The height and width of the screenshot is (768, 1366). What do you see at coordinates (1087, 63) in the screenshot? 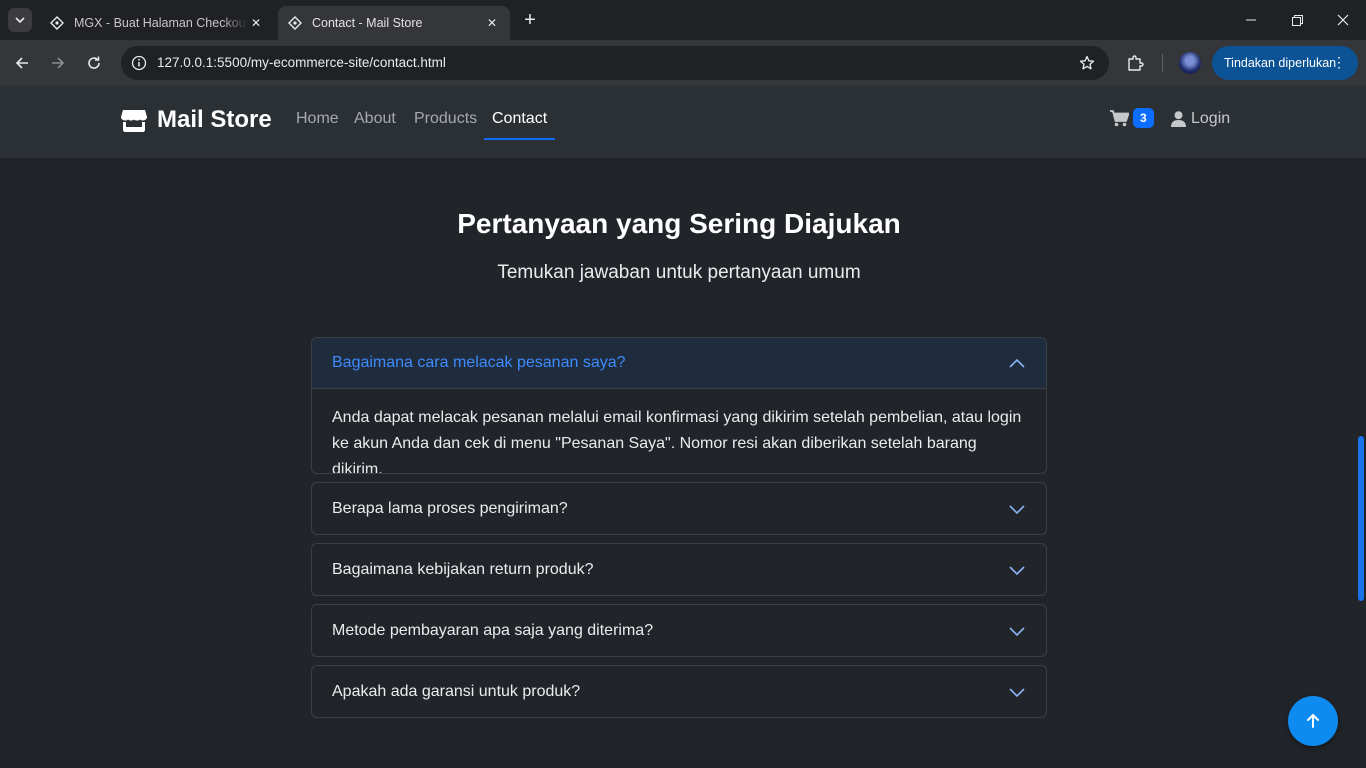
I see `bookmark-star-icon` at bounding box center [1087, 63].